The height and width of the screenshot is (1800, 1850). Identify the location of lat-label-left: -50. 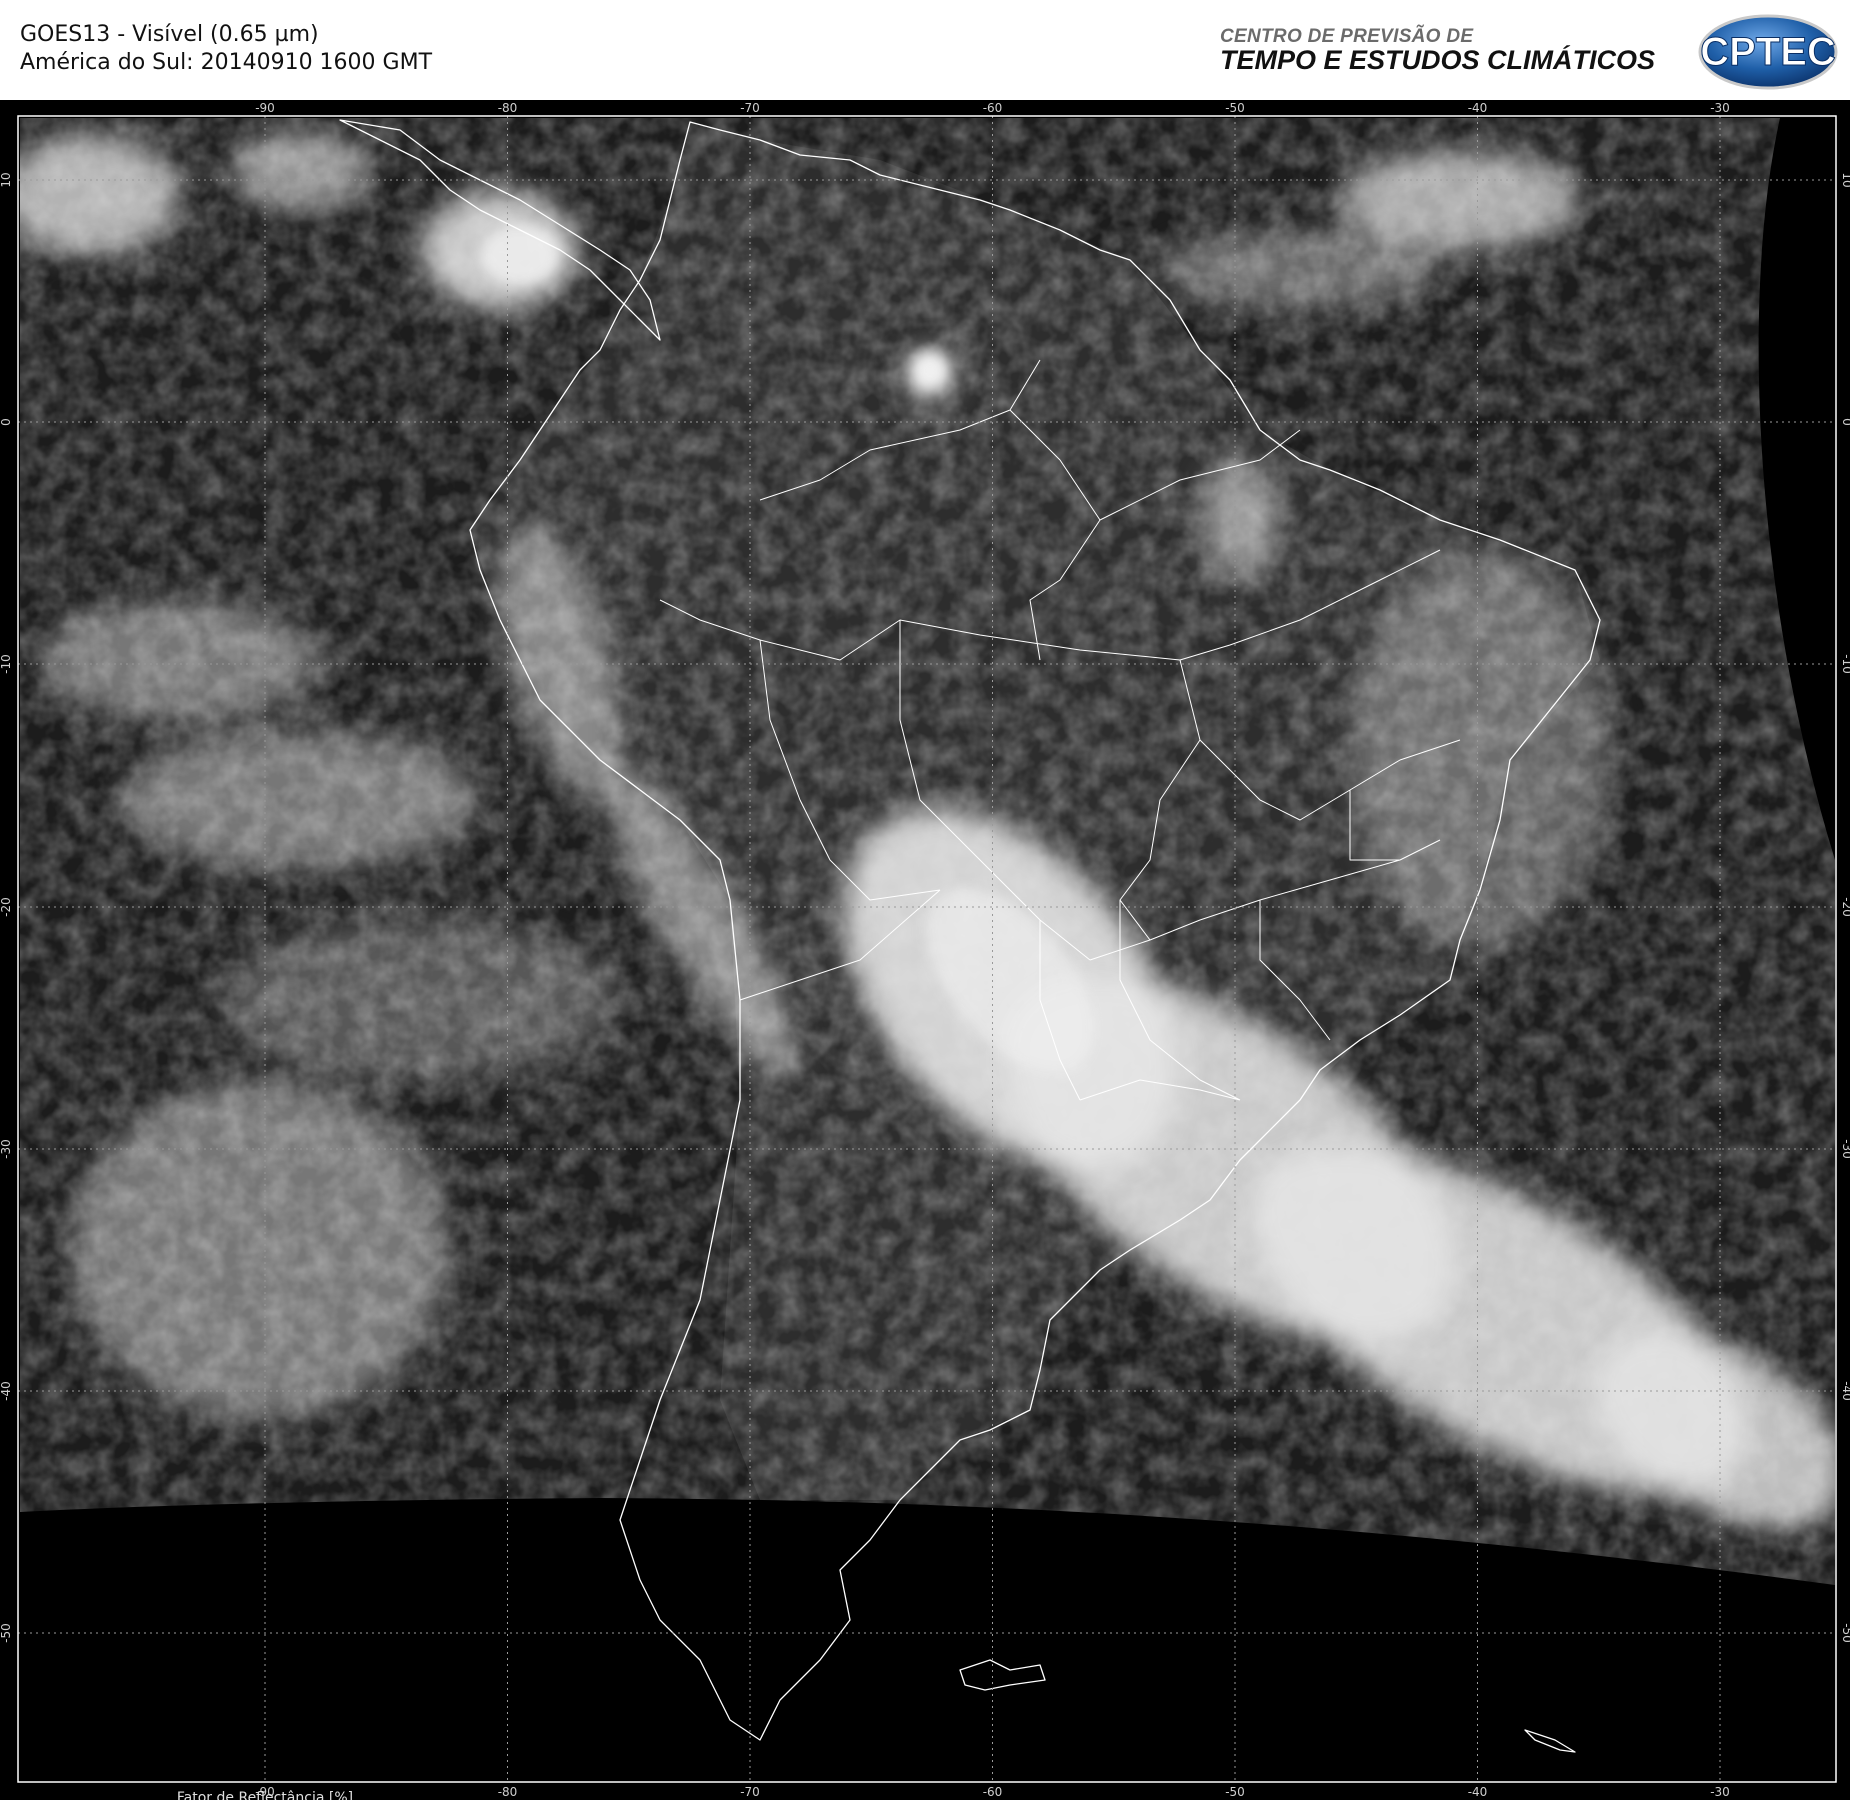
(6, 1633).